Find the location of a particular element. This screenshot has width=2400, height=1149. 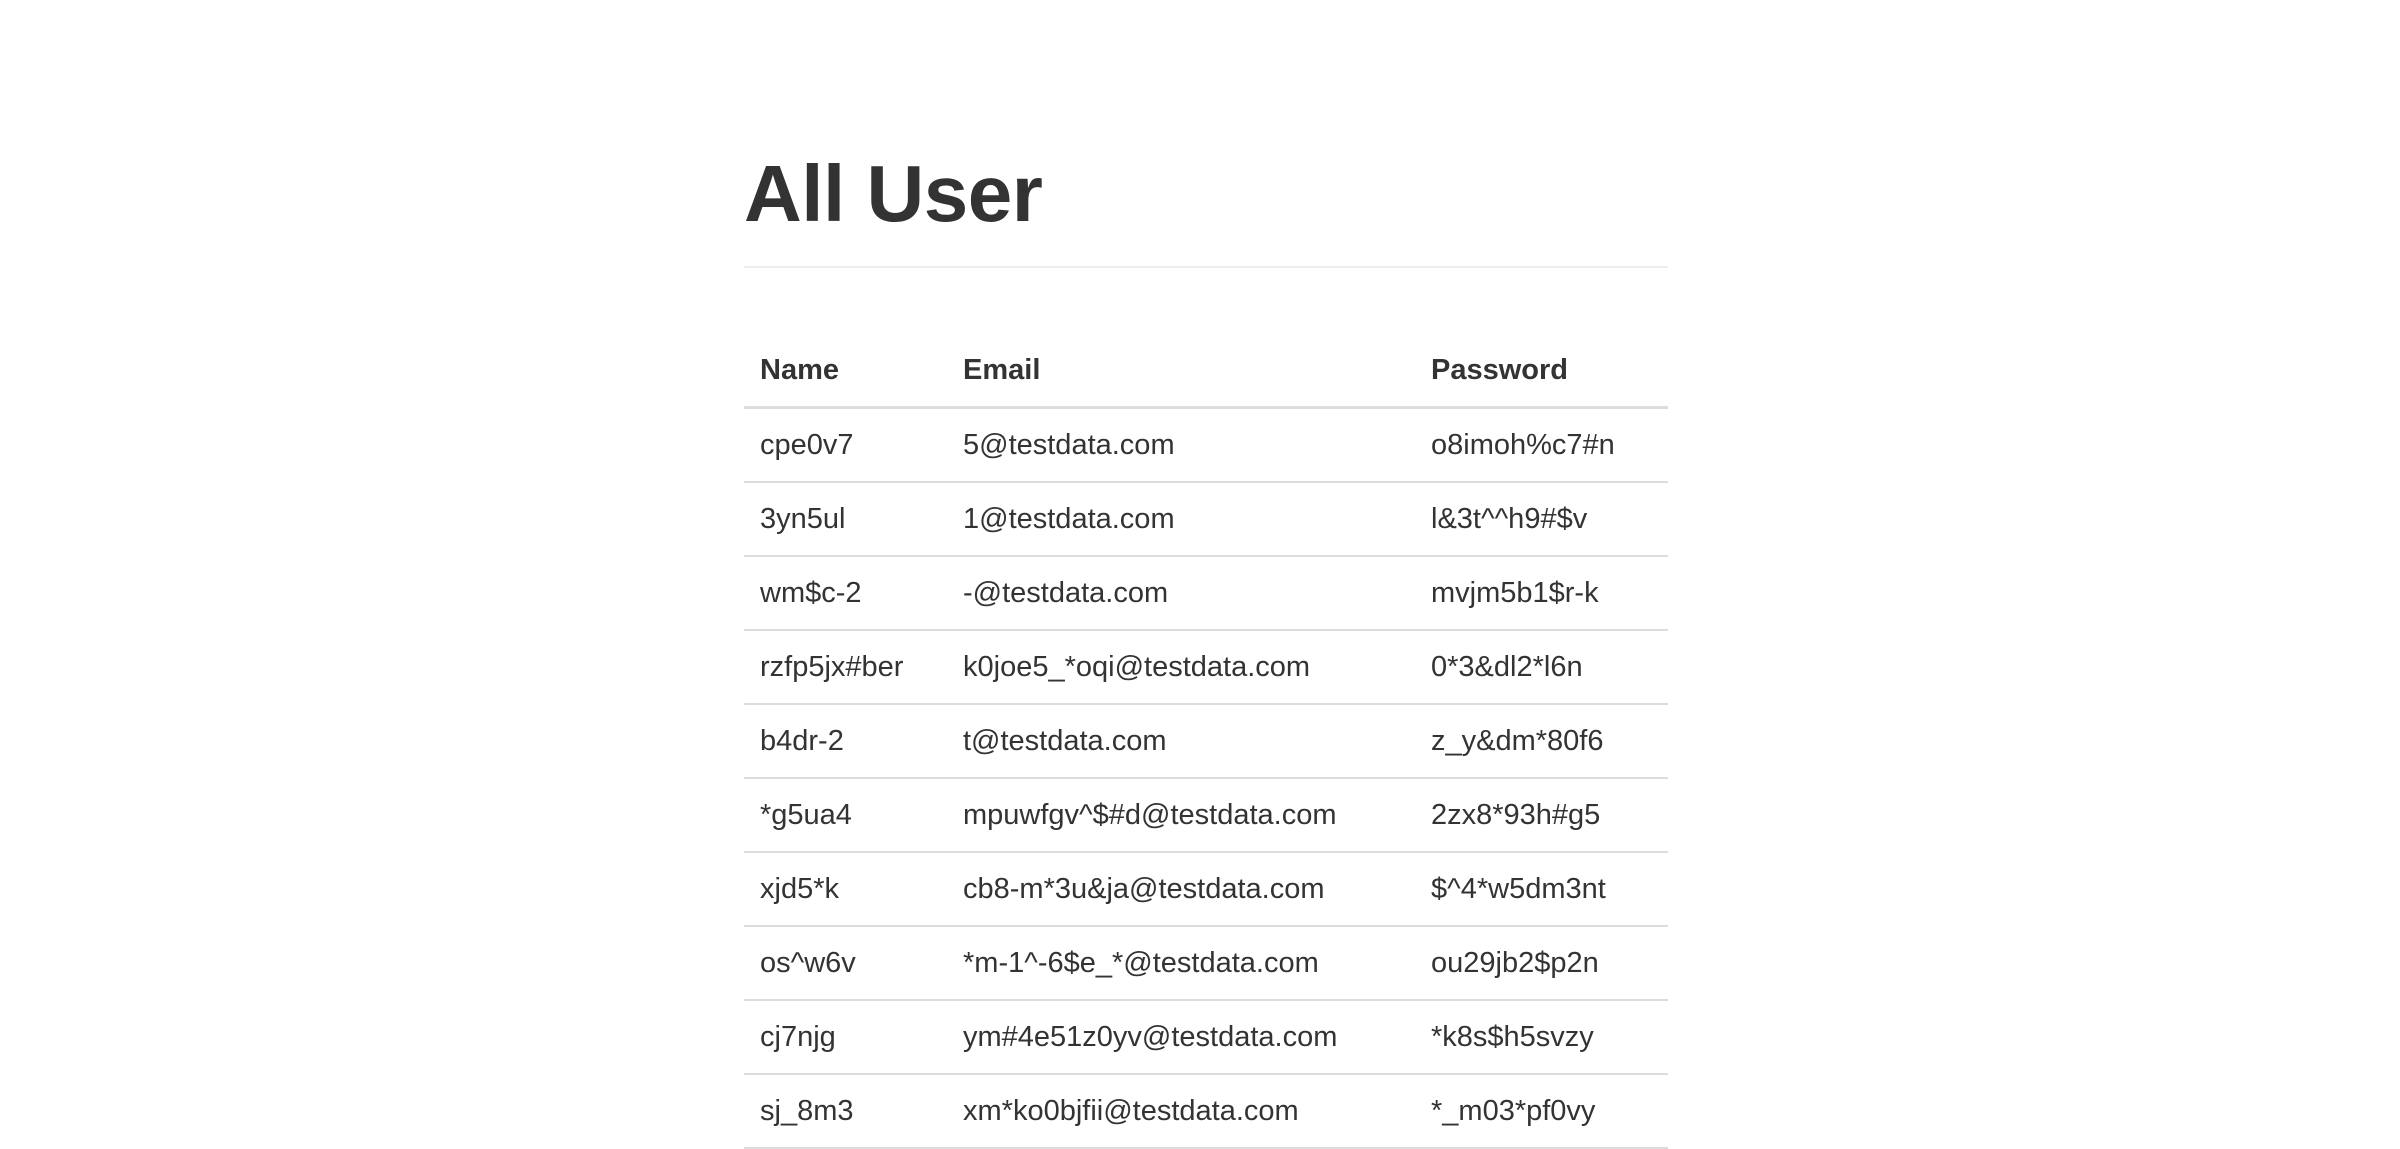

cell-email: xm*ko0bjfii@testdata.com is located at coordinates (1181, 1111).